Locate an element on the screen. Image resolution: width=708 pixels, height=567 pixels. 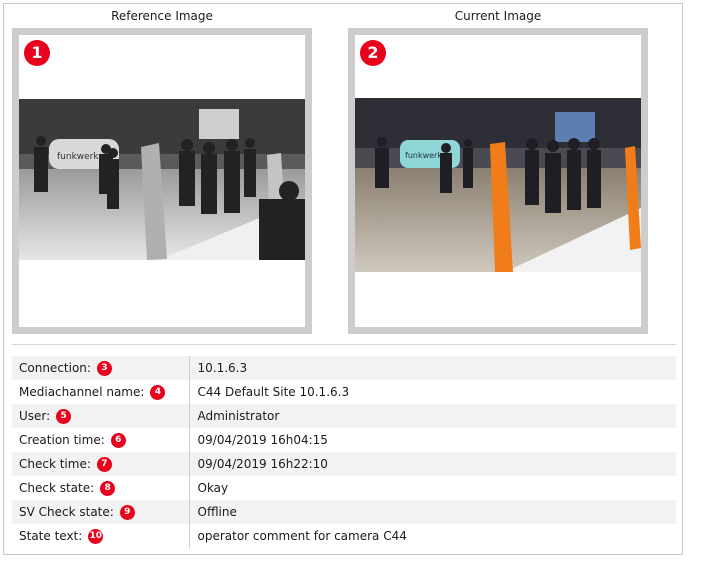
info-row: Check state: 8 Okay is located at coordinates (344, 488).